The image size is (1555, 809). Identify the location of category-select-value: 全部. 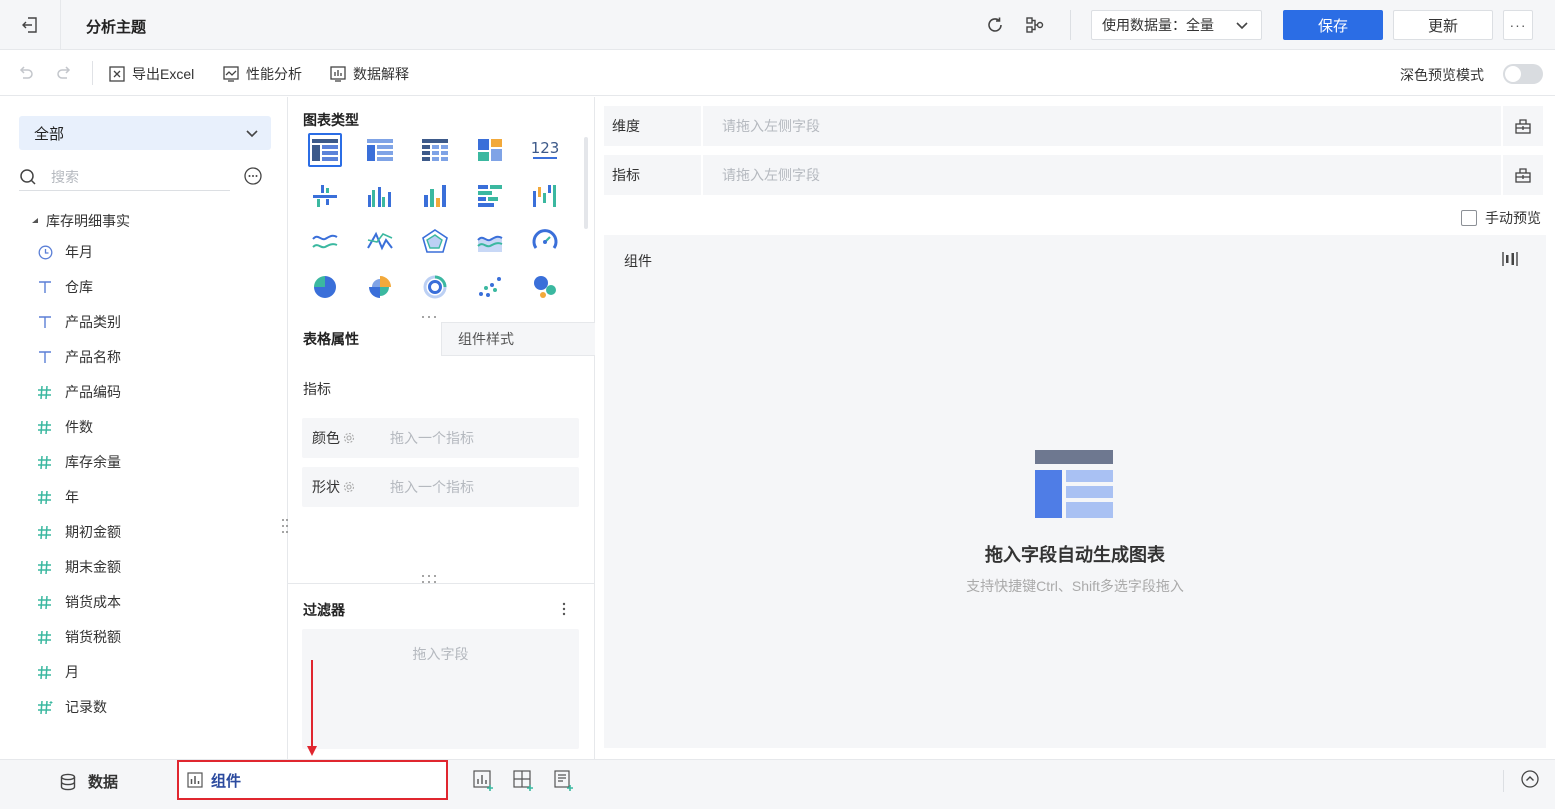
(49, 134).